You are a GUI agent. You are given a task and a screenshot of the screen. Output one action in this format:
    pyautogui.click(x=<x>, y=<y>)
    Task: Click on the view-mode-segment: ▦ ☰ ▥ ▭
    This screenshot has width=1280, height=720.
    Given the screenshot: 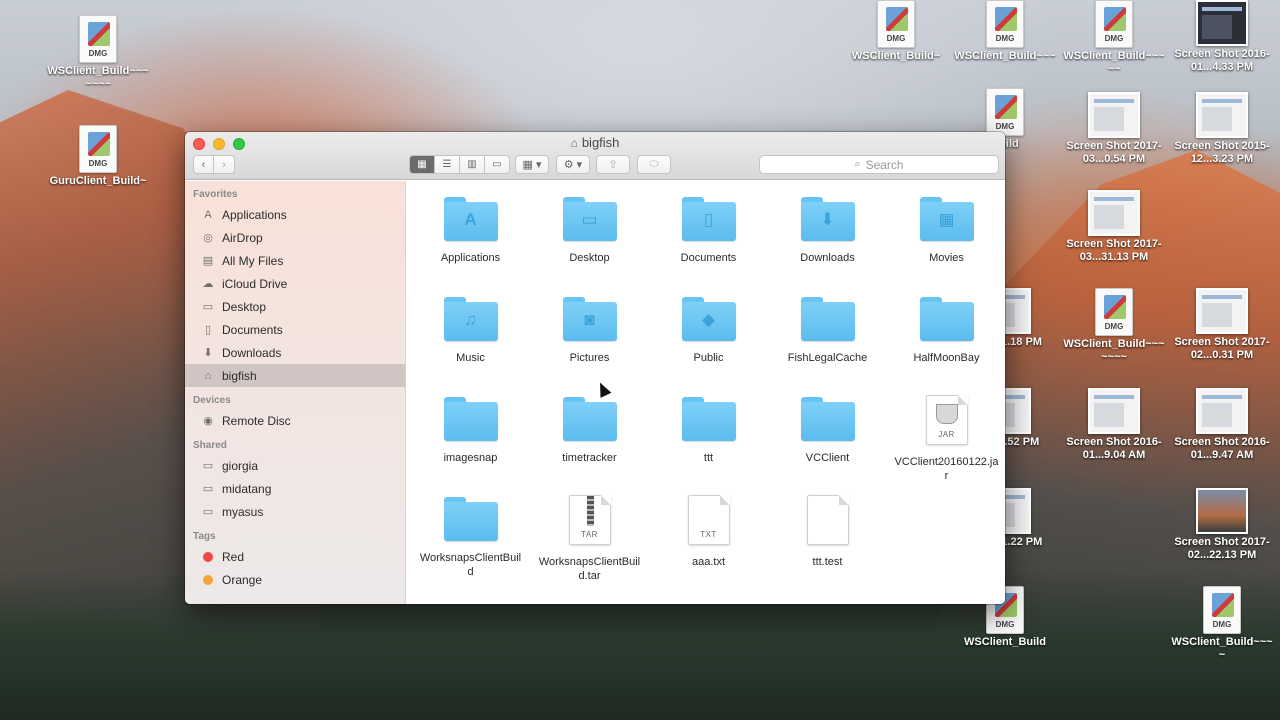 What is the action you would take?
    pyautogui.click(x=459, y=164)
    